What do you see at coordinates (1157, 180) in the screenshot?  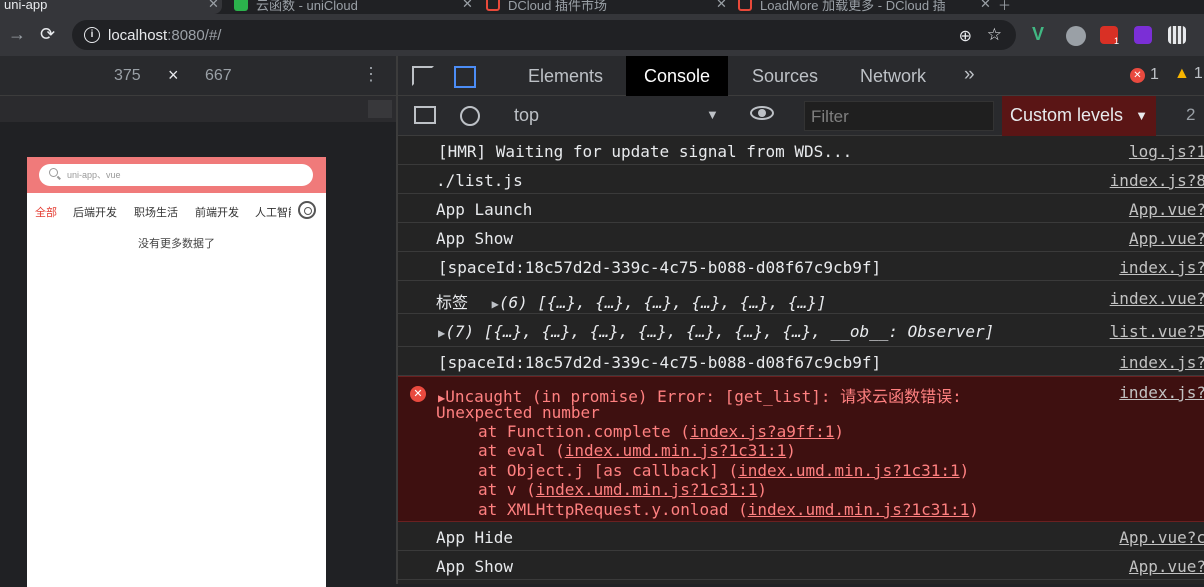 I see `source-link: index.js?8` at bounding box center [1157, 180].